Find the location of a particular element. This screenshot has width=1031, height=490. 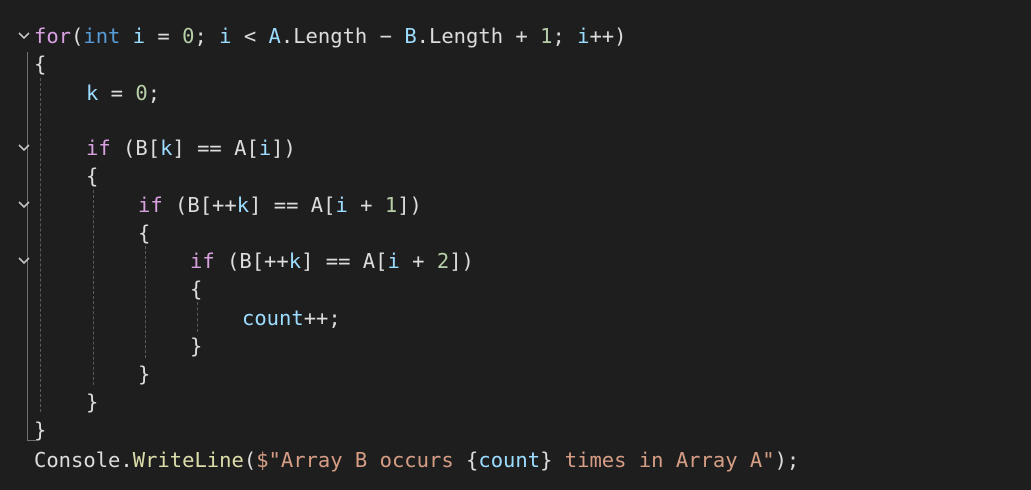

code-line-if-1: if (B[k] == A[i]) is located at coordinates (148, 148).